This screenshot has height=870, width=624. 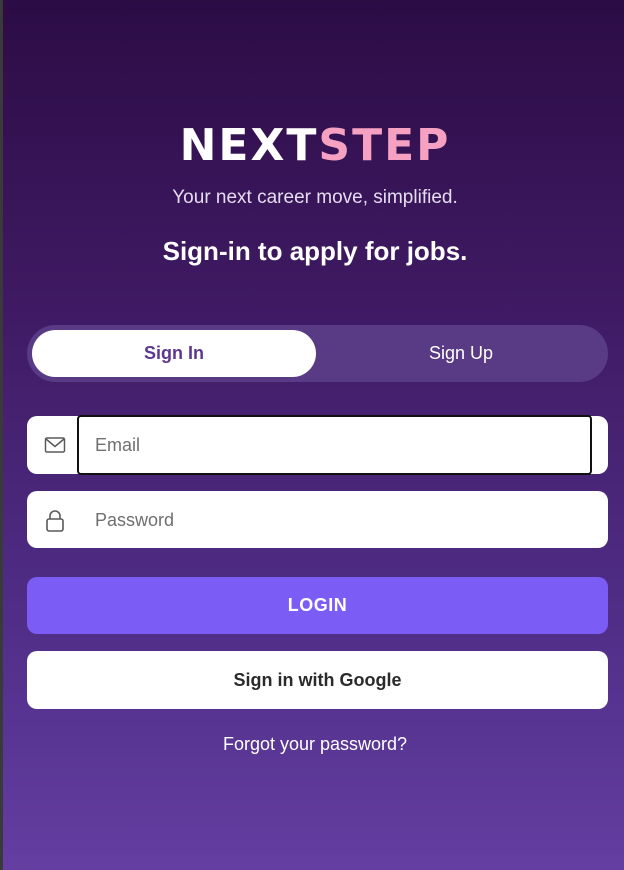 I want to click on login-button: LOGIN, so click(x=317, y=605).